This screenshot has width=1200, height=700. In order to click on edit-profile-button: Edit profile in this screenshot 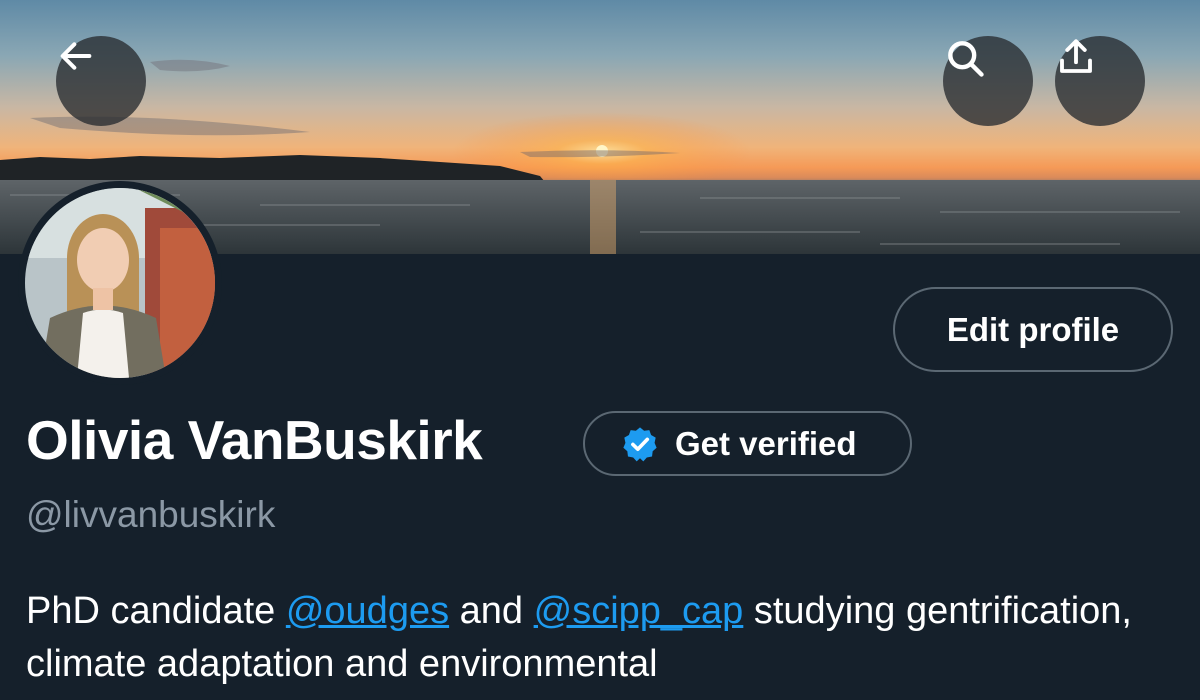, I will do `click(1033, 329)`.